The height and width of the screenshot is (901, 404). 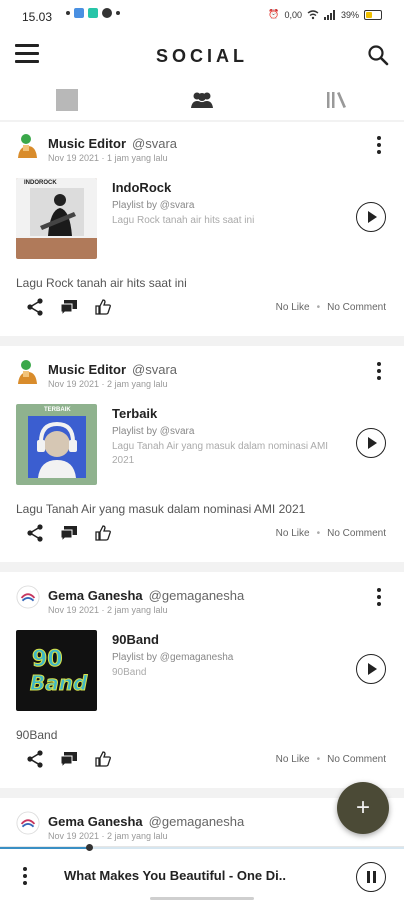 What do you see at coordinates (40, 183) in the screenshot?
I see `cover-label: INDOROCK` at bounding box center [40, 183].